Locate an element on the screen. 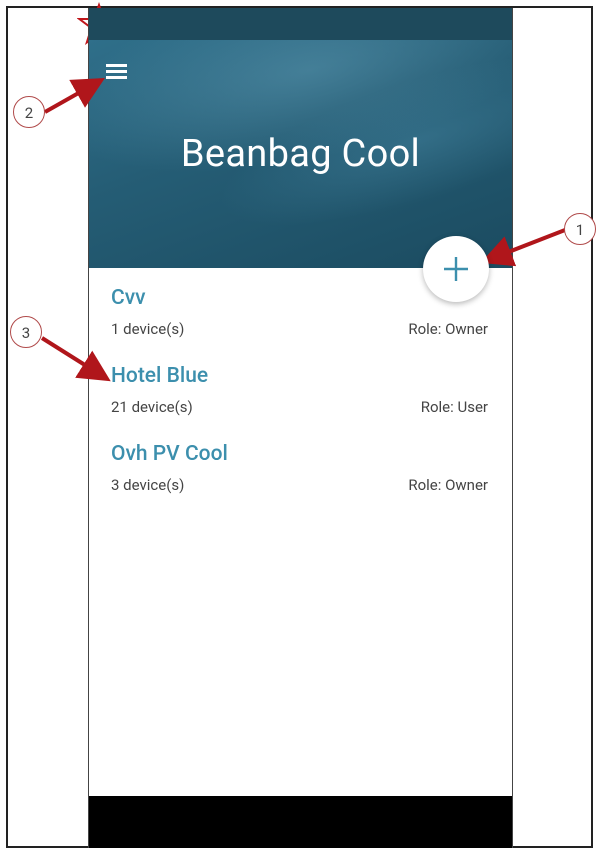 The width and height of the screenshot is (599, 852). device-count: 1 device(s) is located at coordinates (148, 329).